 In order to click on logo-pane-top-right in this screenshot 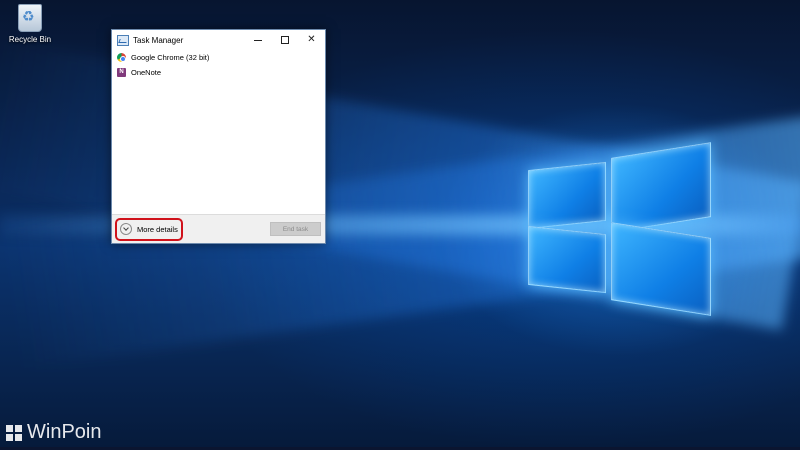, I will do `click(661, 187)`.